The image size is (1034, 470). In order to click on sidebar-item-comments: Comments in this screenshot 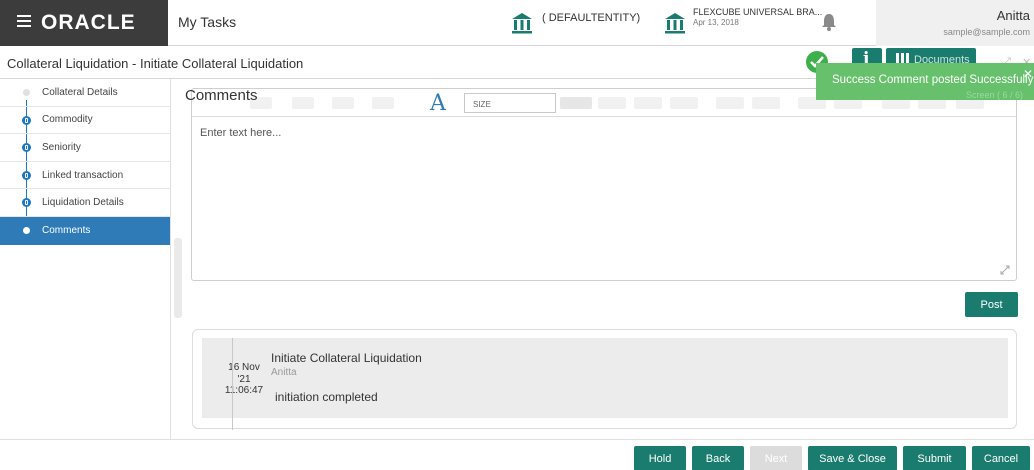, I will do `click(85, 230)`.